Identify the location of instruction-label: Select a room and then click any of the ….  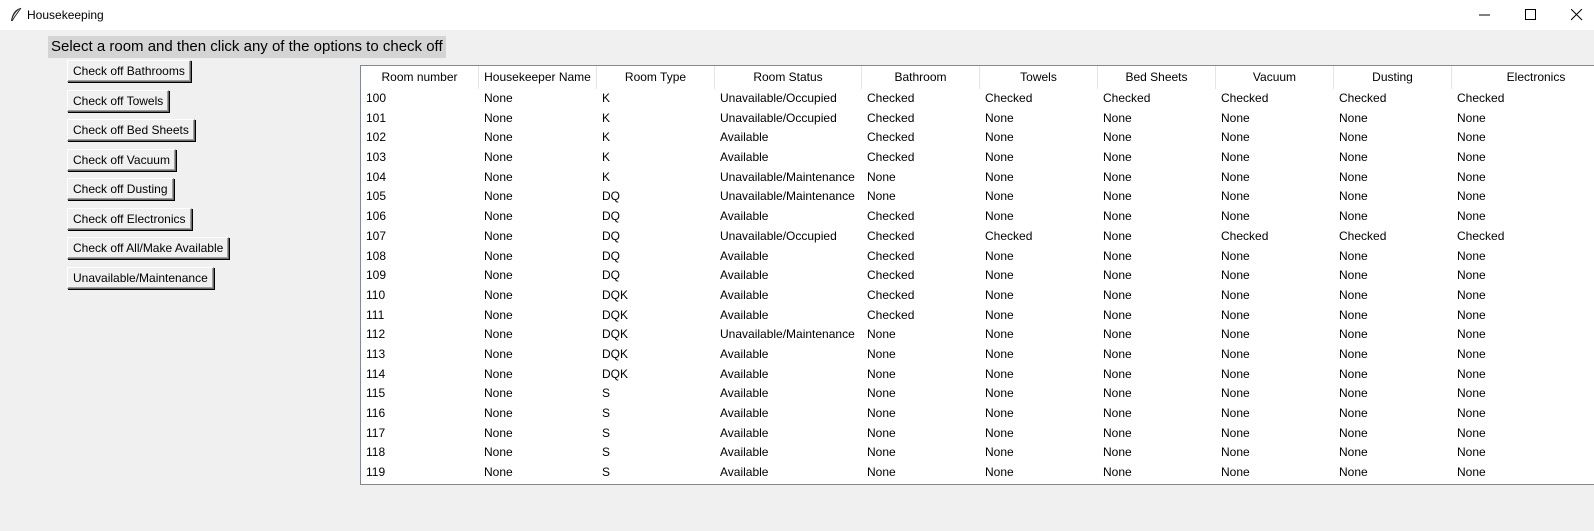
(247, 47).